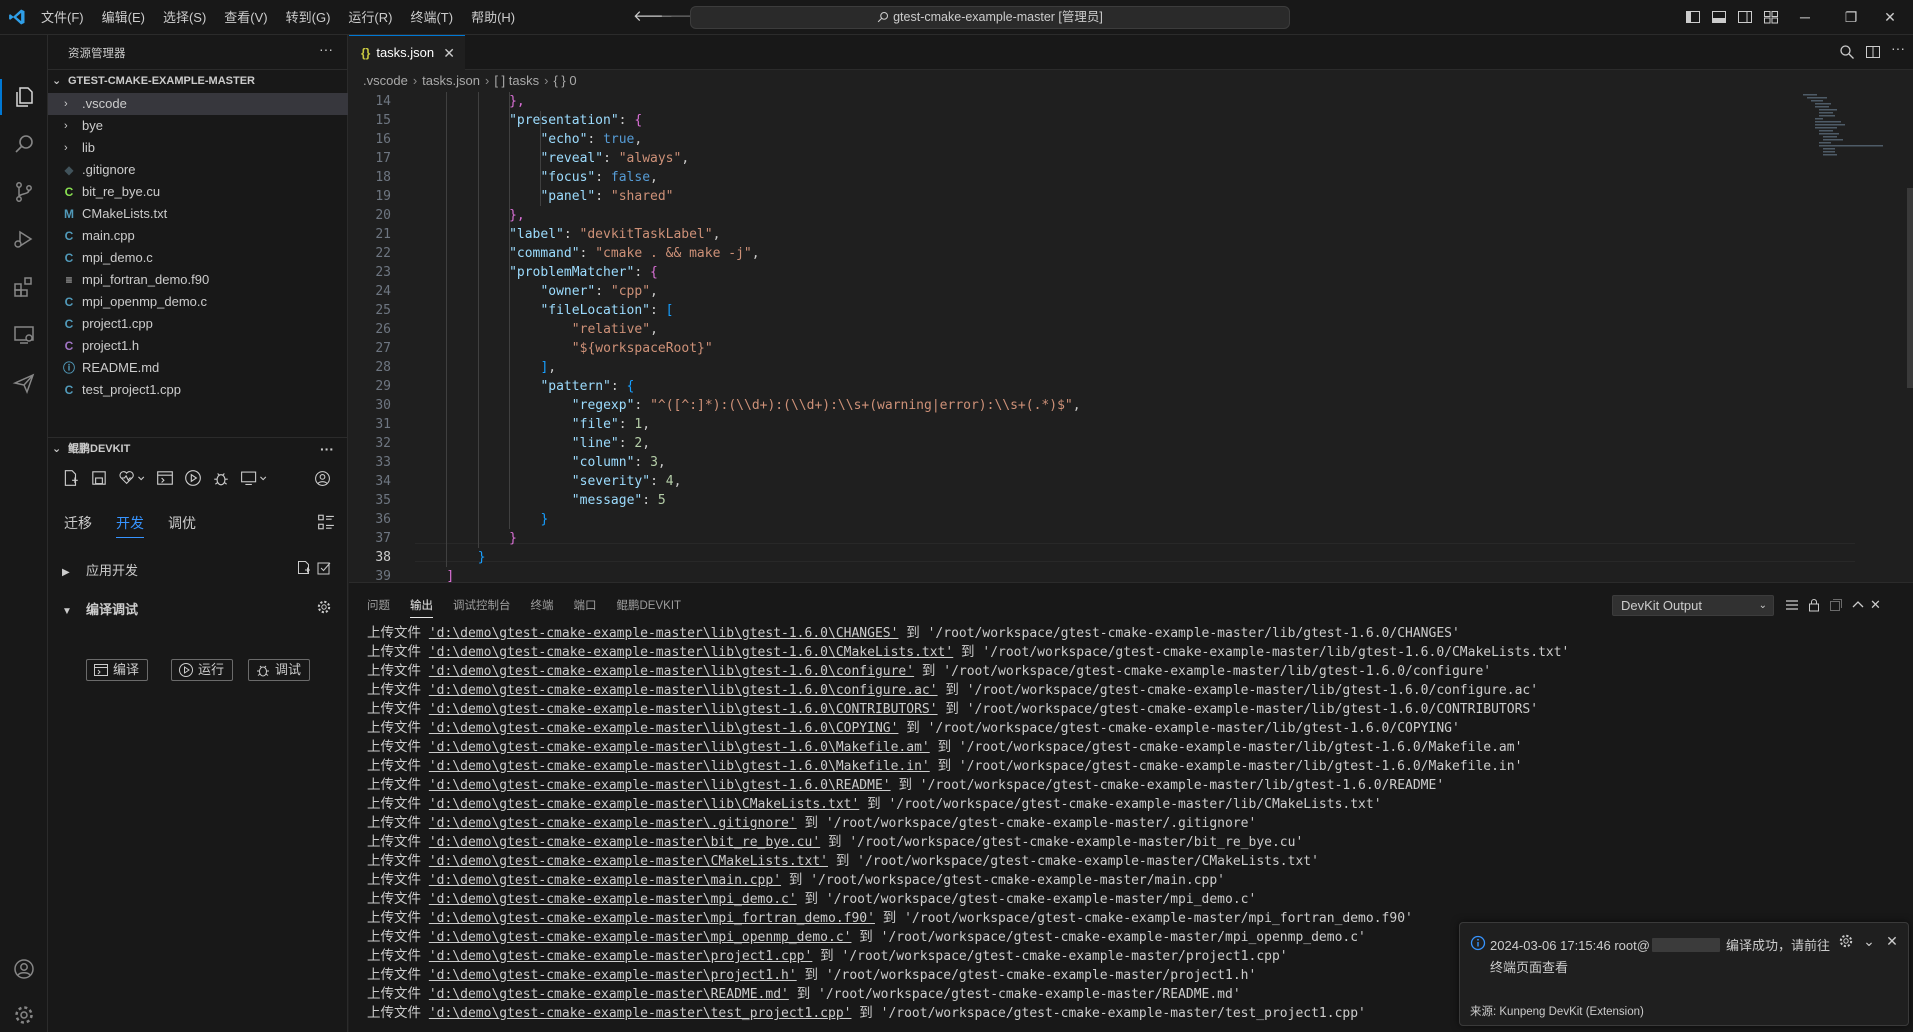  Describe the element at coordinates (1847, 52) in the screenshot. I see `search-icon` at that location.